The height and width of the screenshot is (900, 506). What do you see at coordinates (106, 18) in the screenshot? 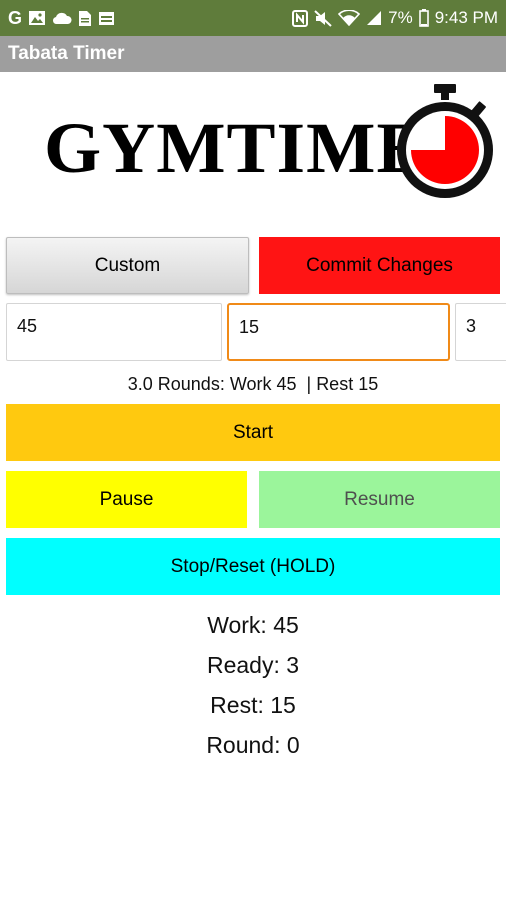
I see `calendar-icon` at bounding box center [106, 18].